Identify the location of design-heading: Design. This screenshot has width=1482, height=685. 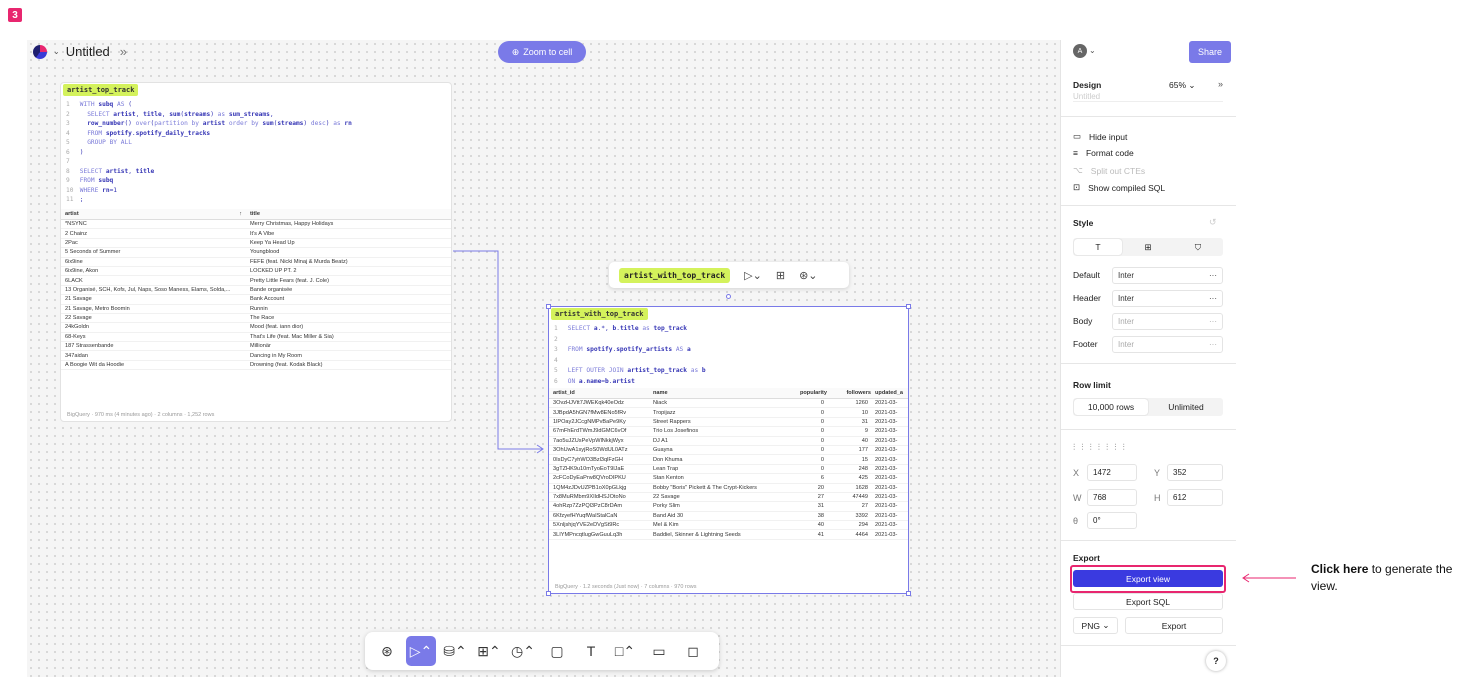
(1087, 85).